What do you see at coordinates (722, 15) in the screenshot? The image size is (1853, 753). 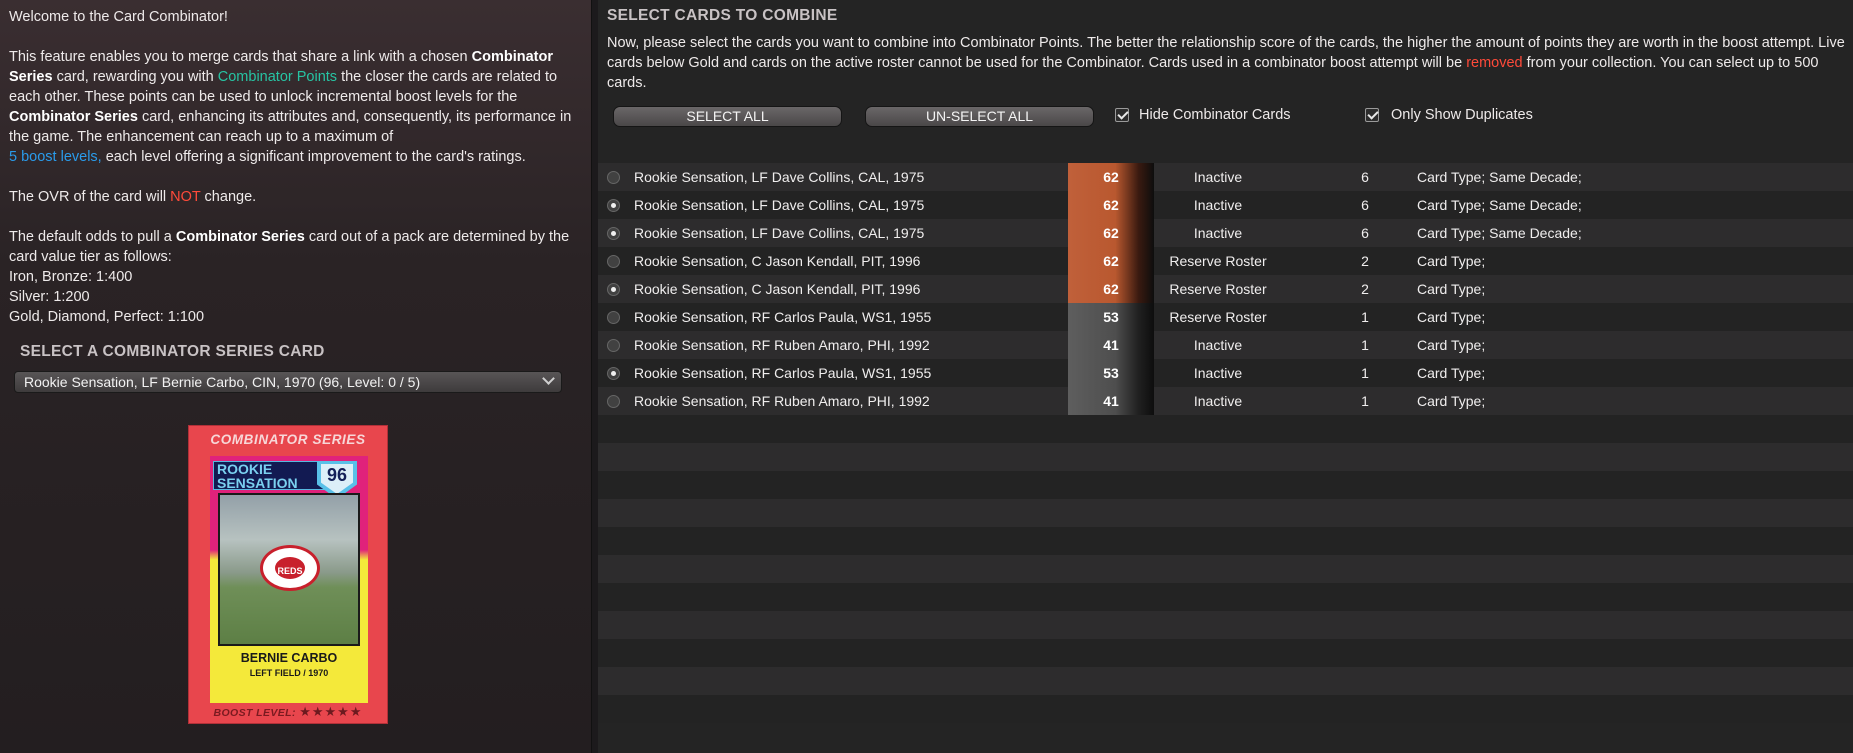 I see `select-cards-title: SELECT CARDS TO COMBINE` at bounding box center [722, 15].